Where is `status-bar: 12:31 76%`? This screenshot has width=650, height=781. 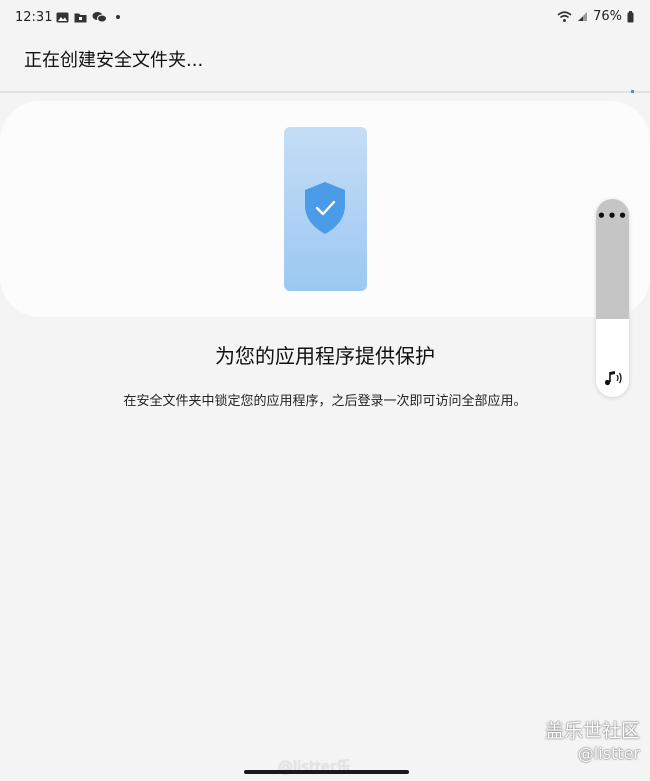
status-bar: 12:31 76% is located at coordinates (325, 18).